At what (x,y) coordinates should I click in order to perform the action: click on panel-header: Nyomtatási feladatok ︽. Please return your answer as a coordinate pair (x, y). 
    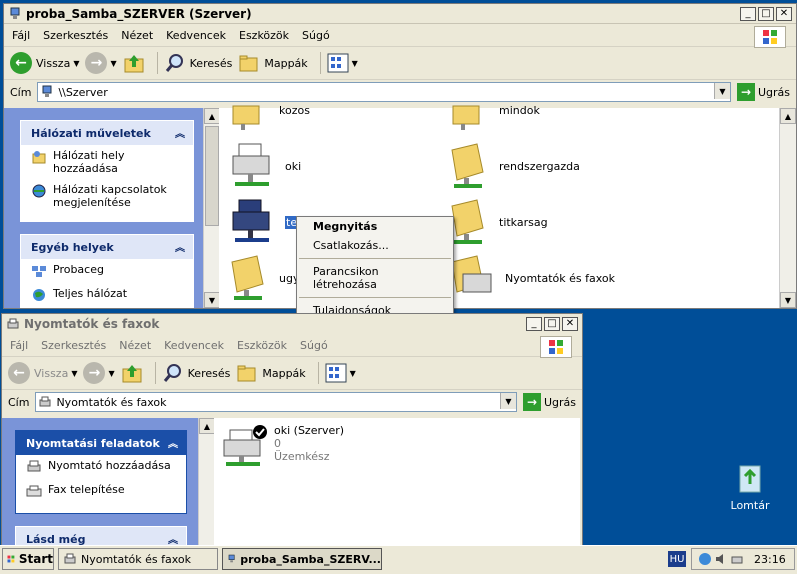
    Looking at the image, I should click on (101, 443).